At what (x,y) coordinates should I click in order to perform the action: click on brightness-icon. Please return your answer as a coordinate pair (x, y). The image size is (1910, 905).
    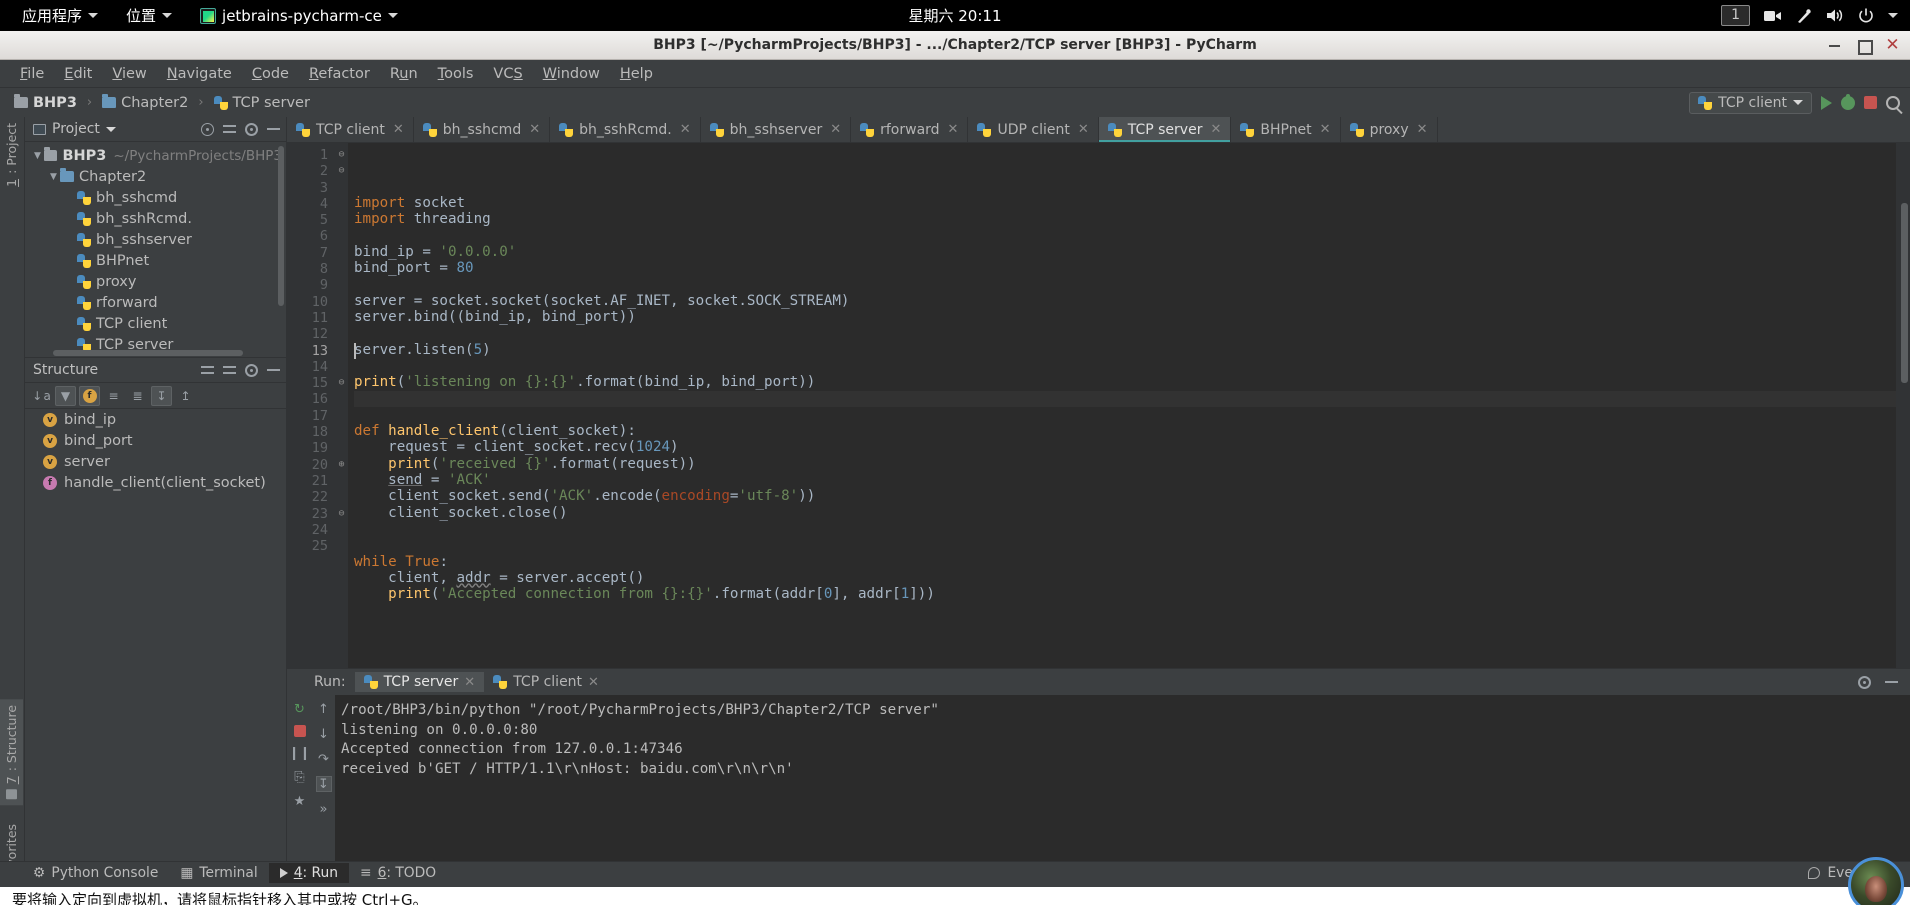
    Looking at the image, I should click on (1804, 16).